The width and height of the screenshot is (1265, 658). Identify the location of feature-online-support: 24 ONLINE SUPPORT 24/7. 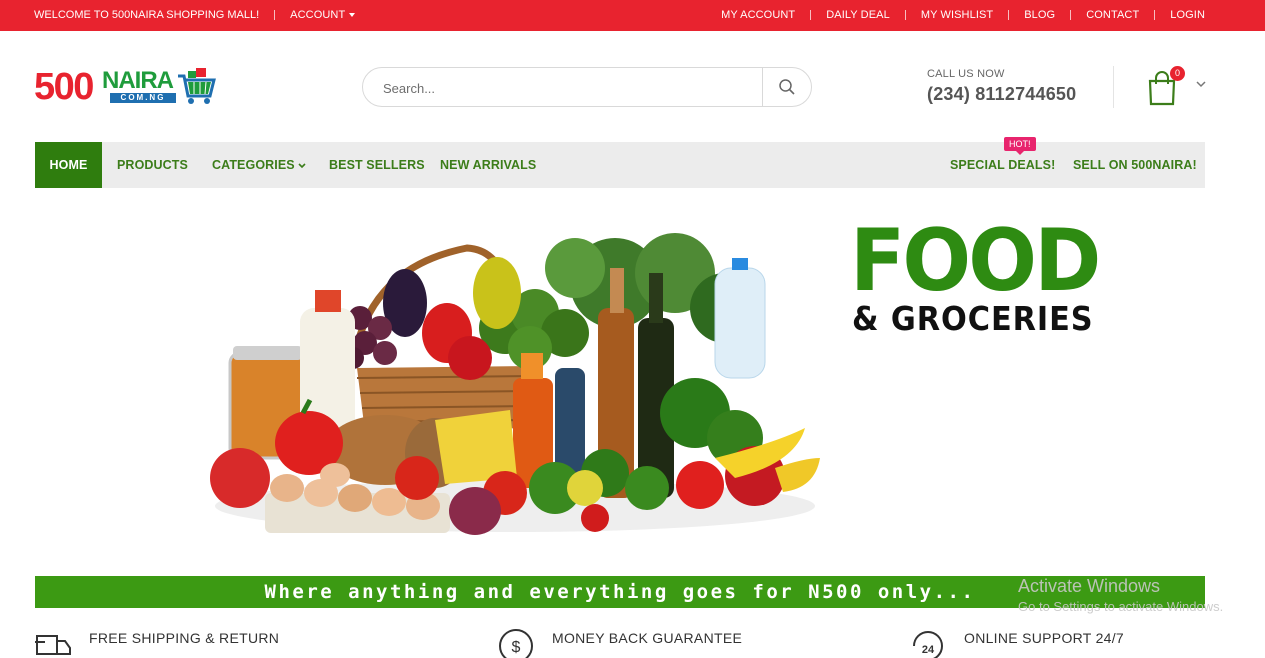
(1017, 643).